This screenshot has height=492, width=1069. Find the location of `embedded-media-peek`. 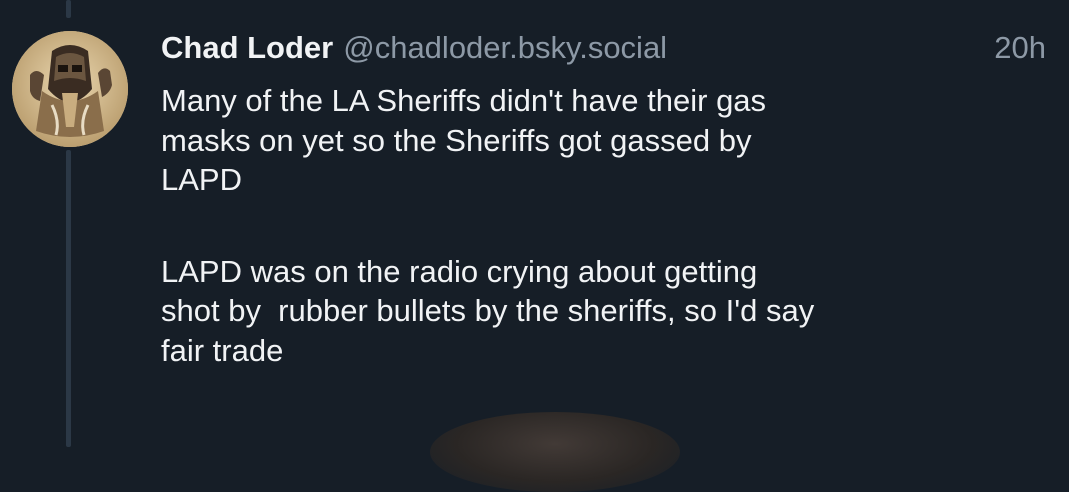

embedded-media-peek is located at coordinates (555, 452).